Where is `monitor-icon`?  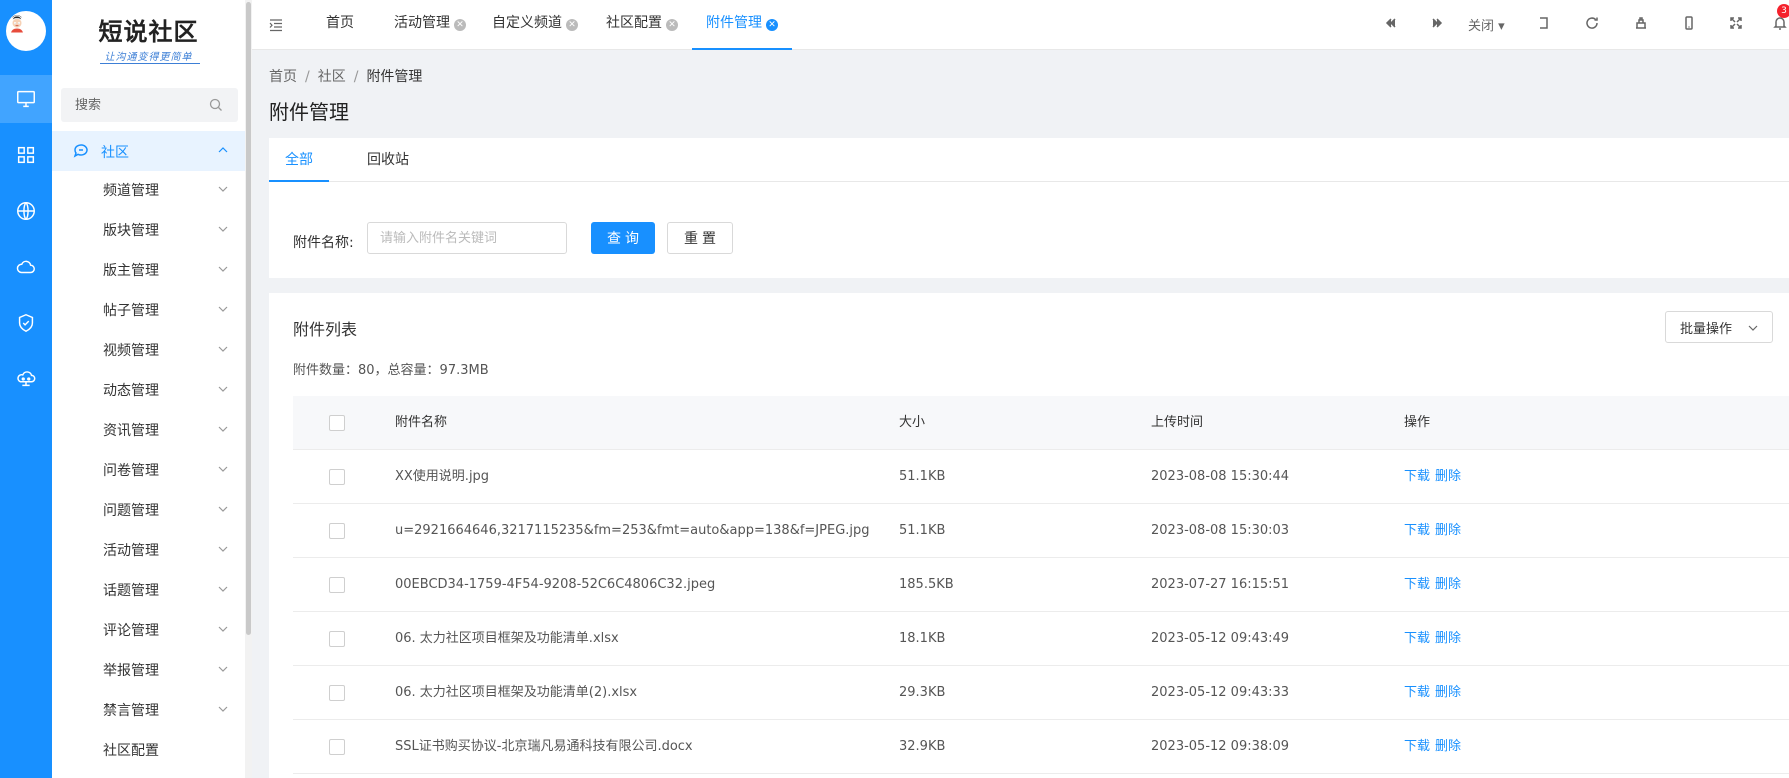
monitor-icon is located at coordinates (26, 99).